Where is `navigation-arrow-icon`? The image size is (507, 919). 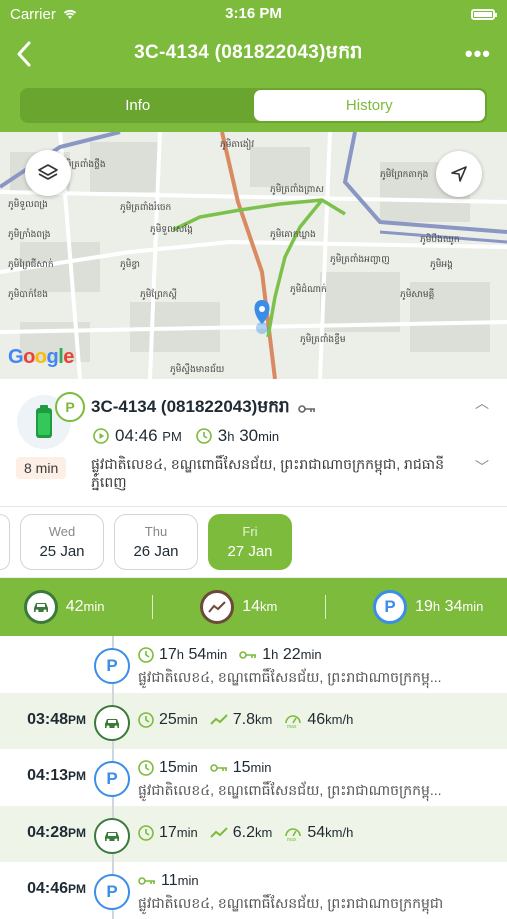
navigation-arrow-icon is located at coordinates (459, 174).